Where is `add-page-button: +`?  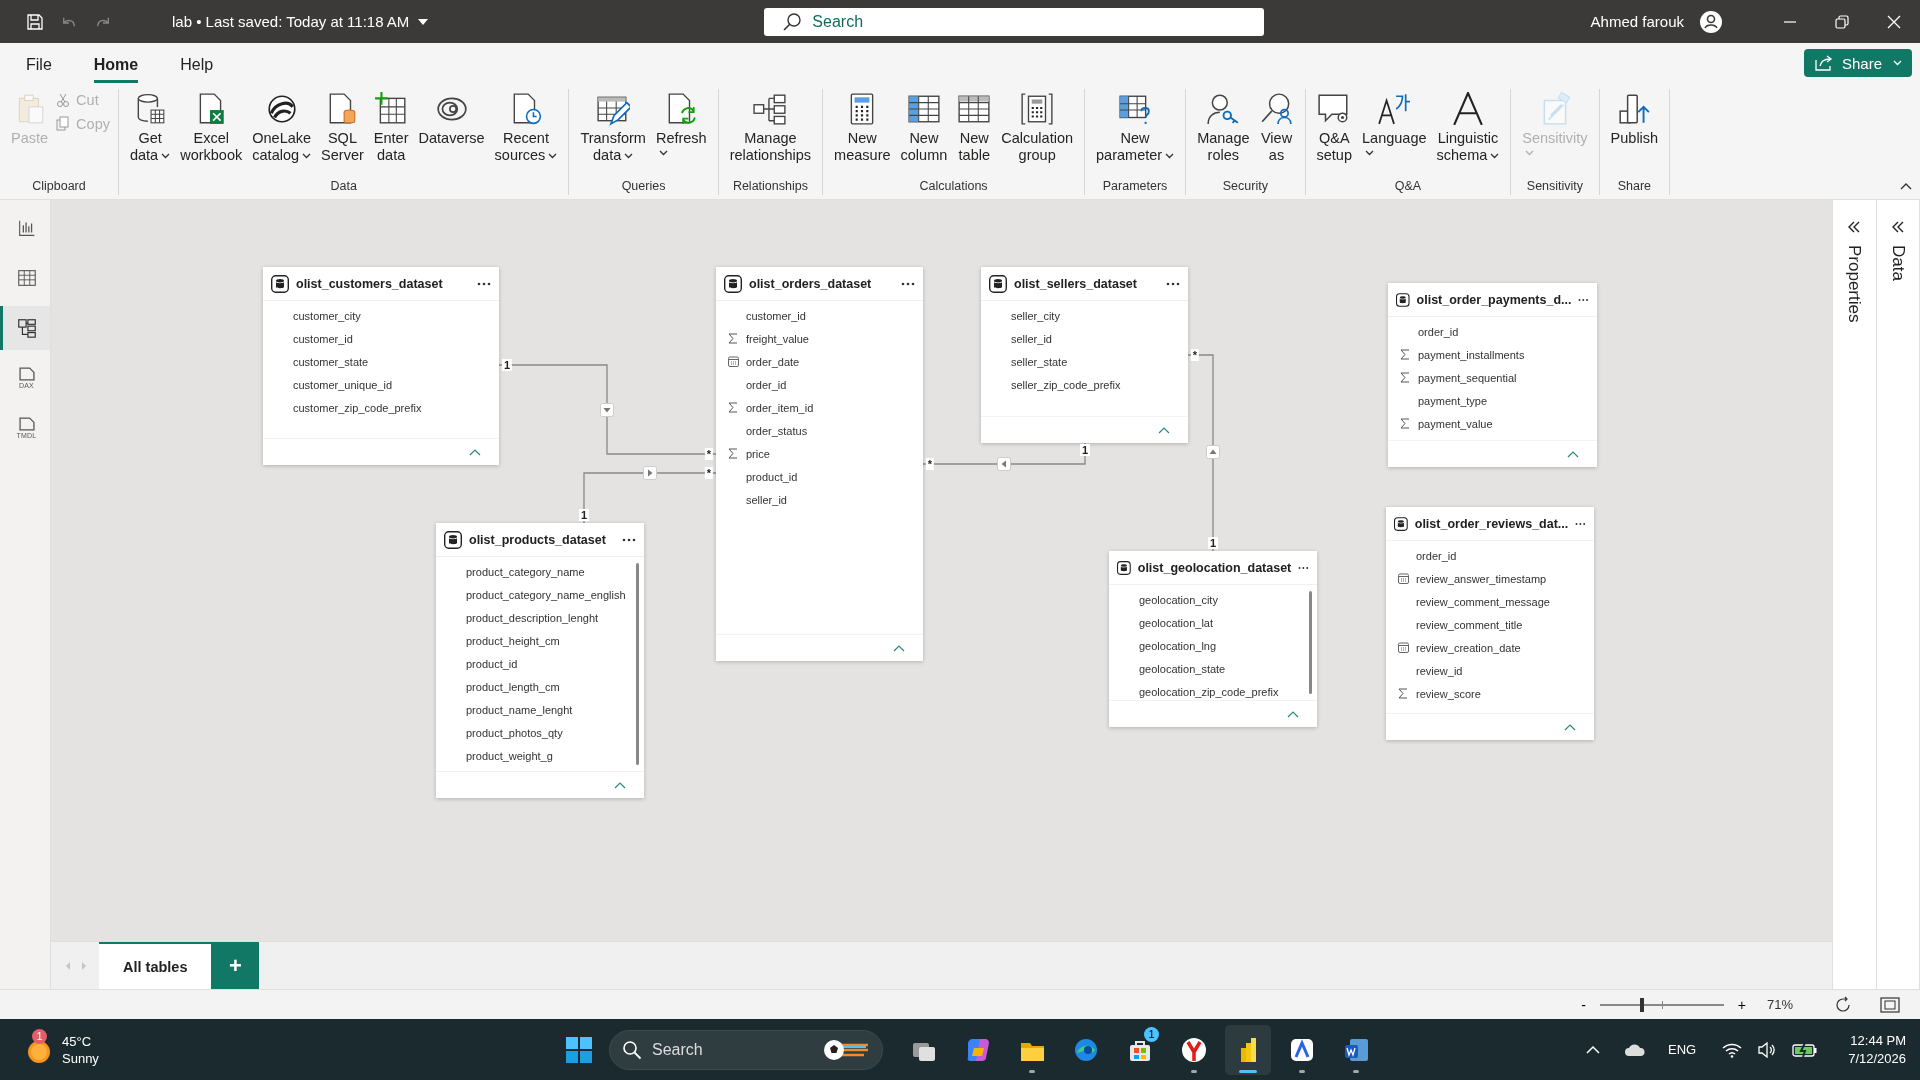
add-page-button: + is located at coordinates (235, 965).